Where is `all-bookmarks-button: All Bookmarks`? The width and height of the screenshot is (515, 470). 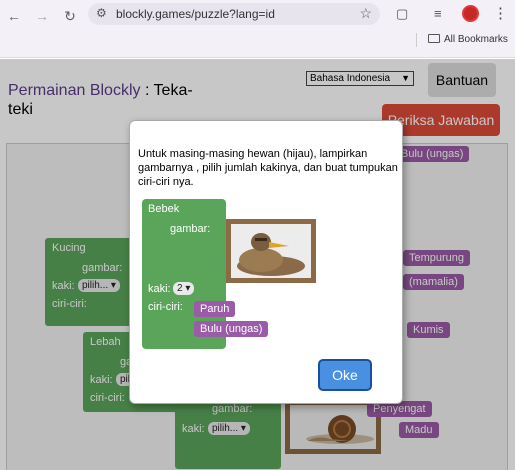
all-bookmarks-button: All Bookmarks is located at coordinates (468, 39).